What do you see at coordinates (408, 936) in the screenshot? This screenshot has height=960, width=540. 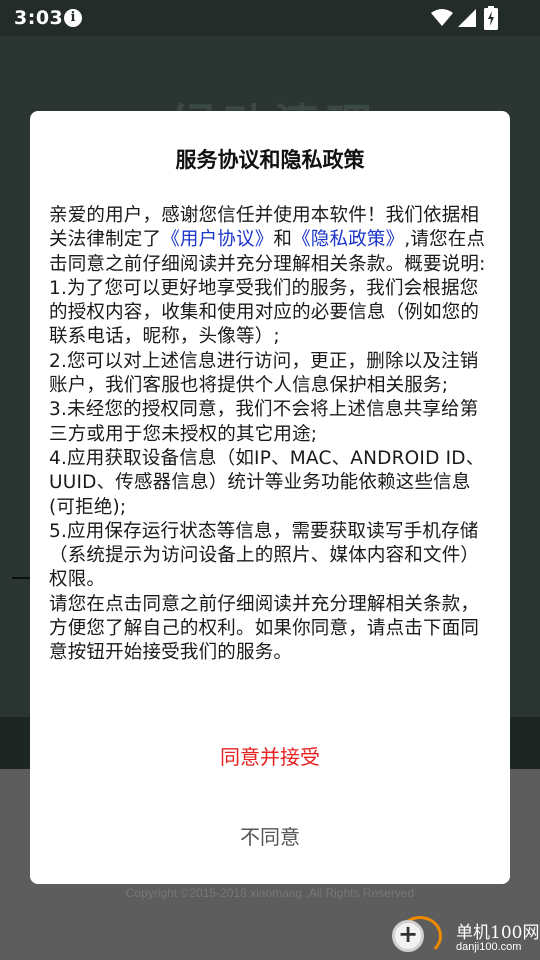 I see `watermark-logo-icon` at bounding box center [408, 936].